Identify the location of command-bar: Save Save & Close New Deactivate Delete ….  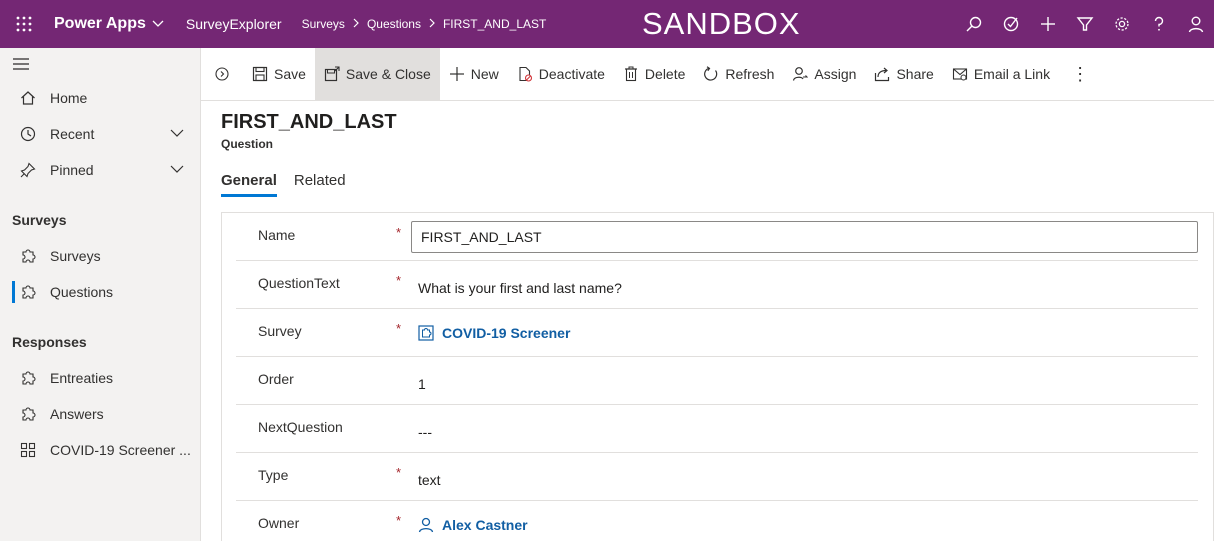
(707, 74).